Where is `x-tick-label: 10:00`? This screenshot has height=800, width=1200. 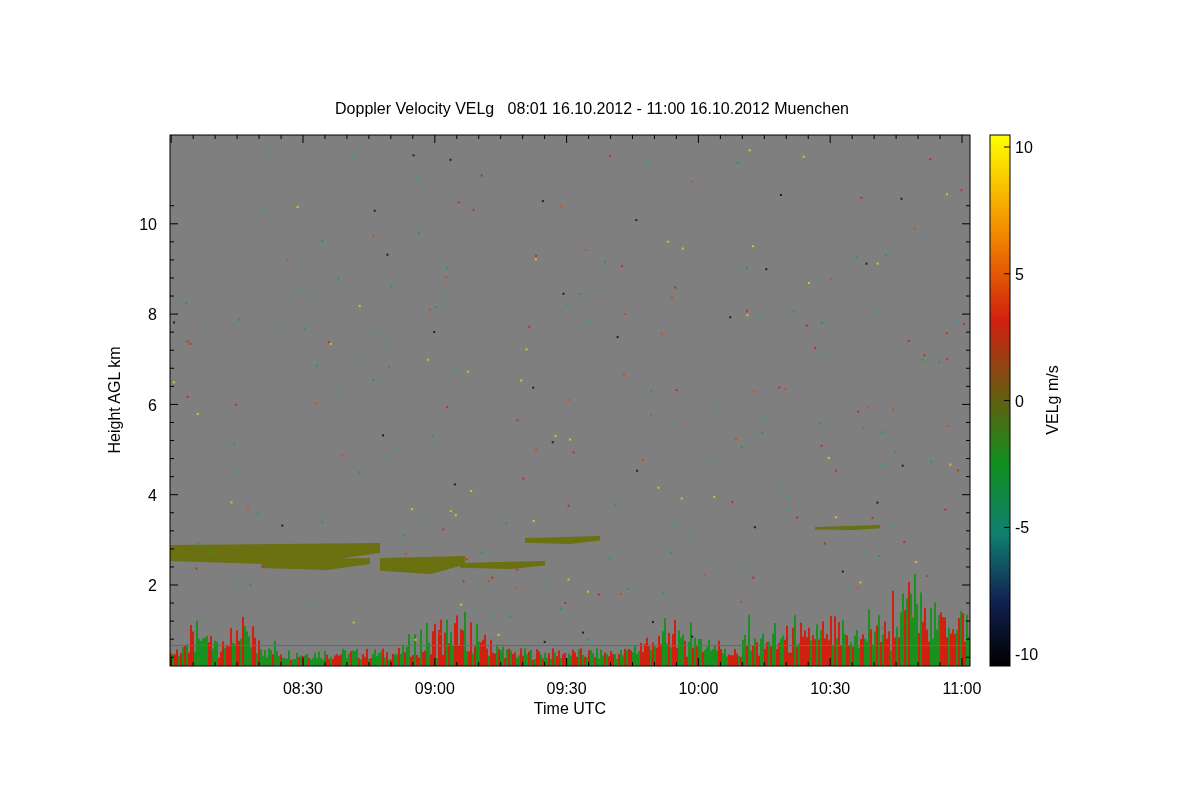
x-tick-label: 10:00 is located at coordinates (698, 688).